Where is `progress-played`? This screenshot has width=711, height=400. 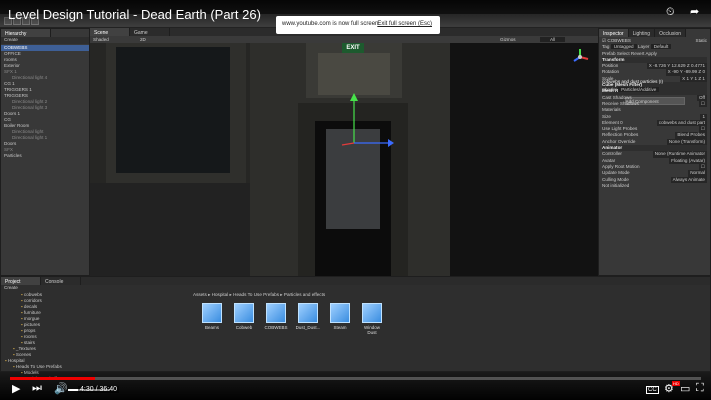 progress-played is located at coordinates (52, 378).